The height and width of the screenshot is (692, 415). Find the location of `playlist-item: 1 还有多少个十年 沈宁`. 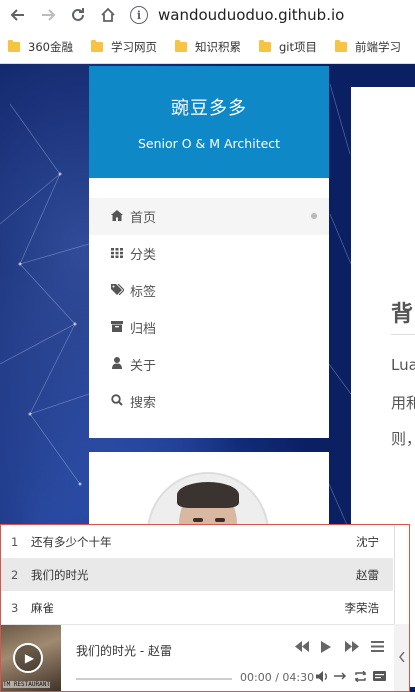

playlist-item: 1 还有多少个十年 沈宁 is located at coordinates (197, 541).